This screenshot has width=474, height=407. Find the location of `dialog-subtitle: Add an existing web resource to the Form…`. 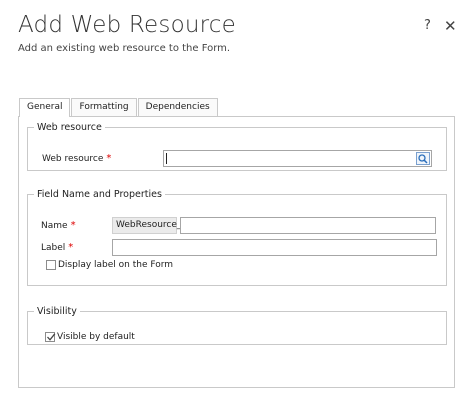

dialog-subtitle: Add an existing web resource to the Form… is located at coordinates (124, 48).